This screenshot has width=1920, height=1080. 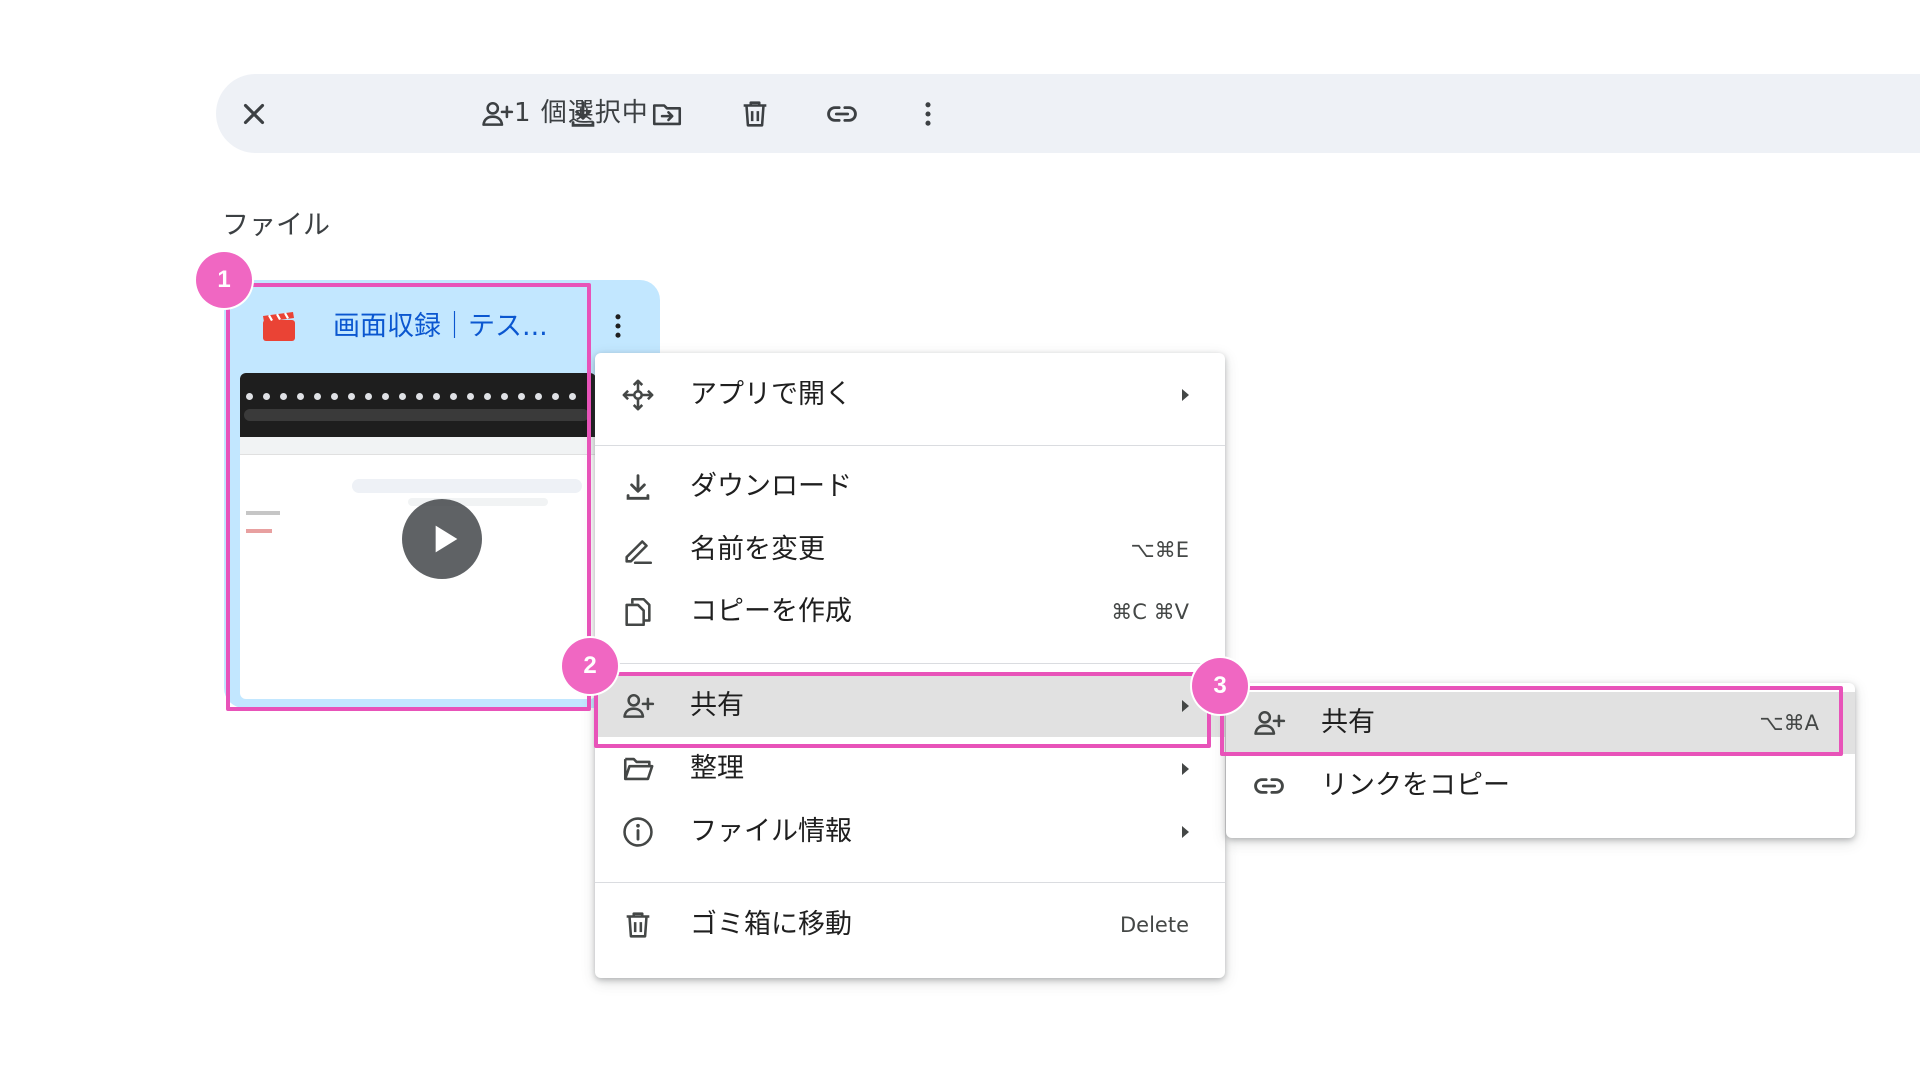 What do you see at coordinates (910, 487) in the screenshot?
I see `menu-item-download: ダウンロード` at bounding box center [910, 487].